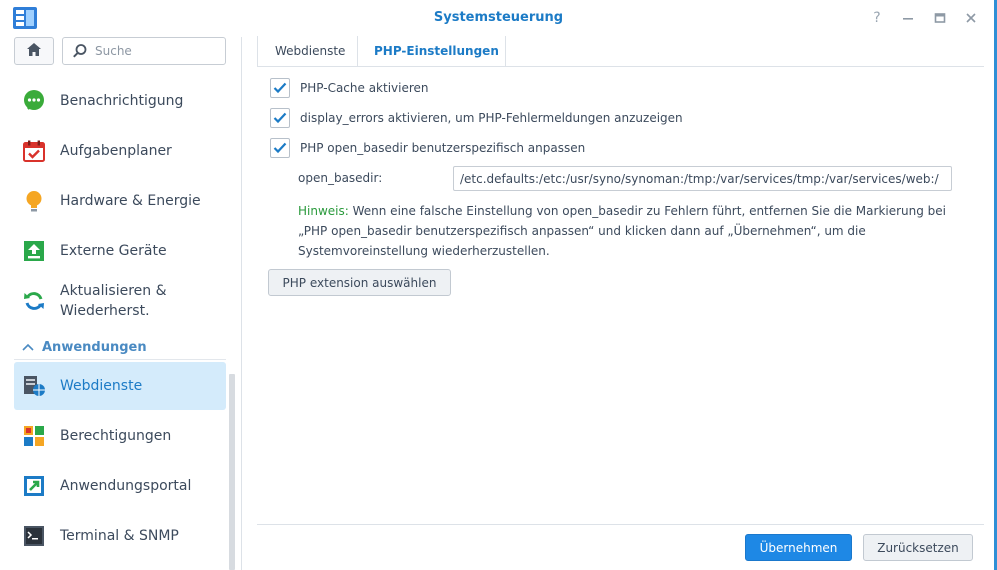 The height and width of the screenshot is (570, 997). I want to click on sidebar-item-external-devices: Externe Geräte, so click(120, 251).